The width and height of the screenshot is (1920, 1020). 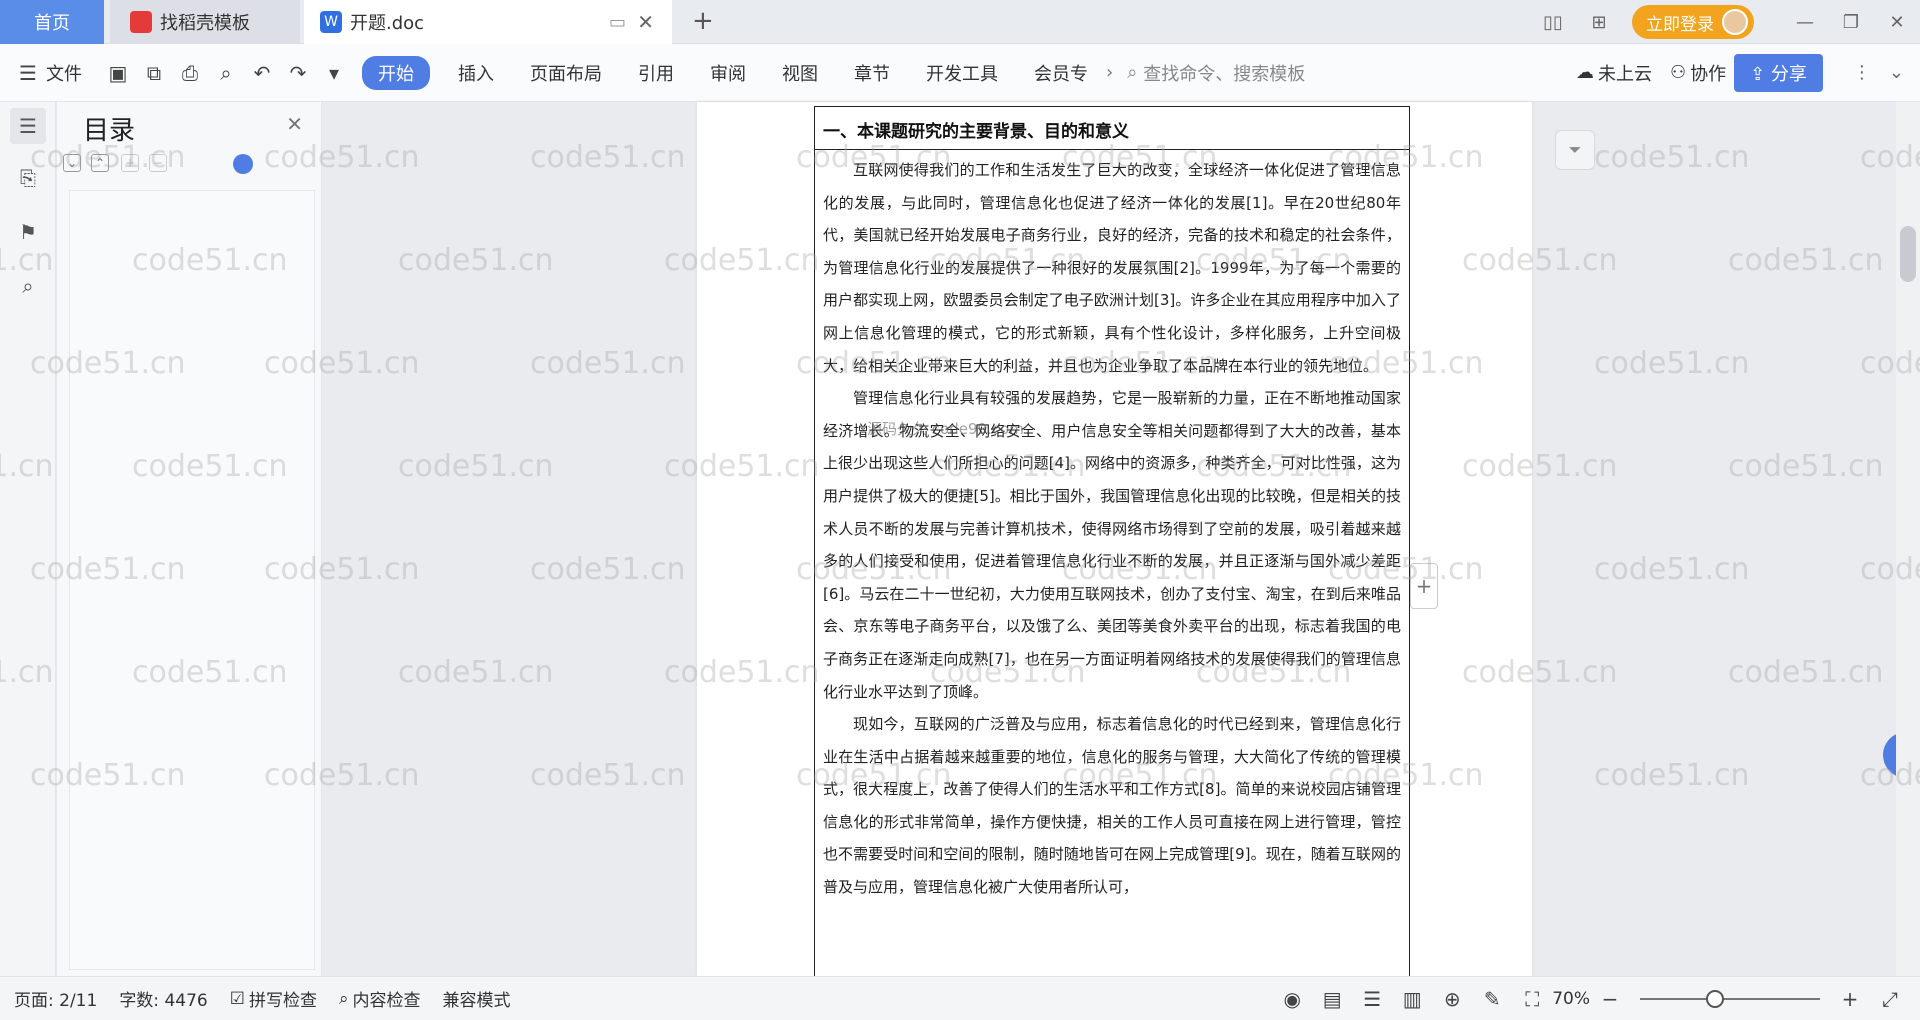 What do you see at coordinates (1424, 586) in the screenshot?
I see `add-row-icon: +` at bounding box center [1424, 586].